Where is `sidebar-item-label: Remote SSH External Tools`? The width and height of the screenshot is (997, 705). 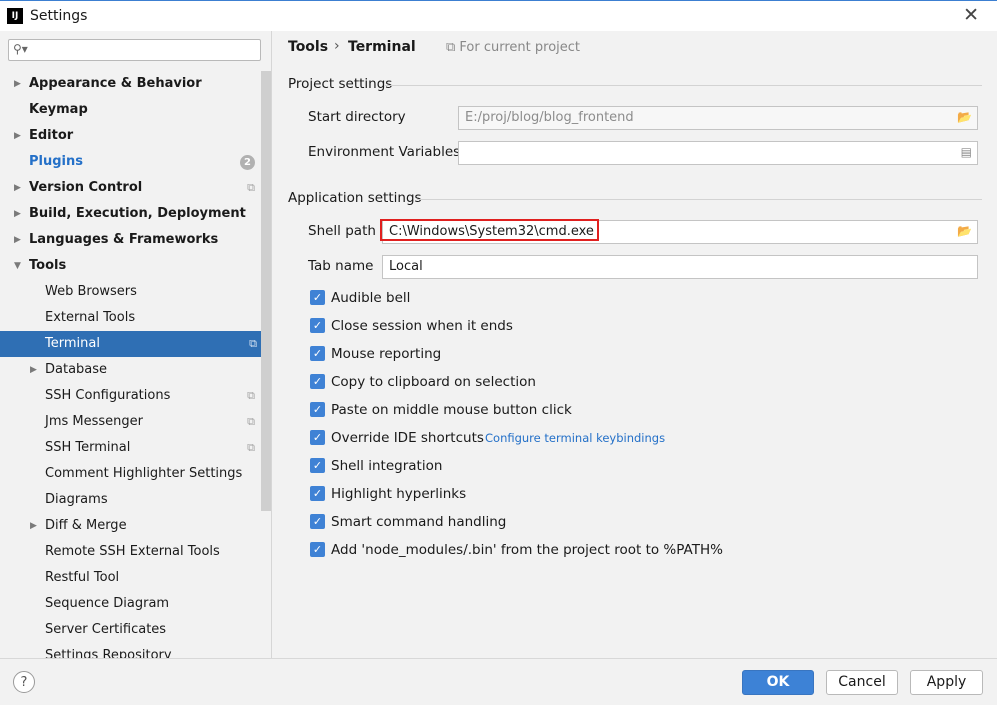 sidebar-item-label: Remote SSH External Tools is located at coordinates (132, 551).